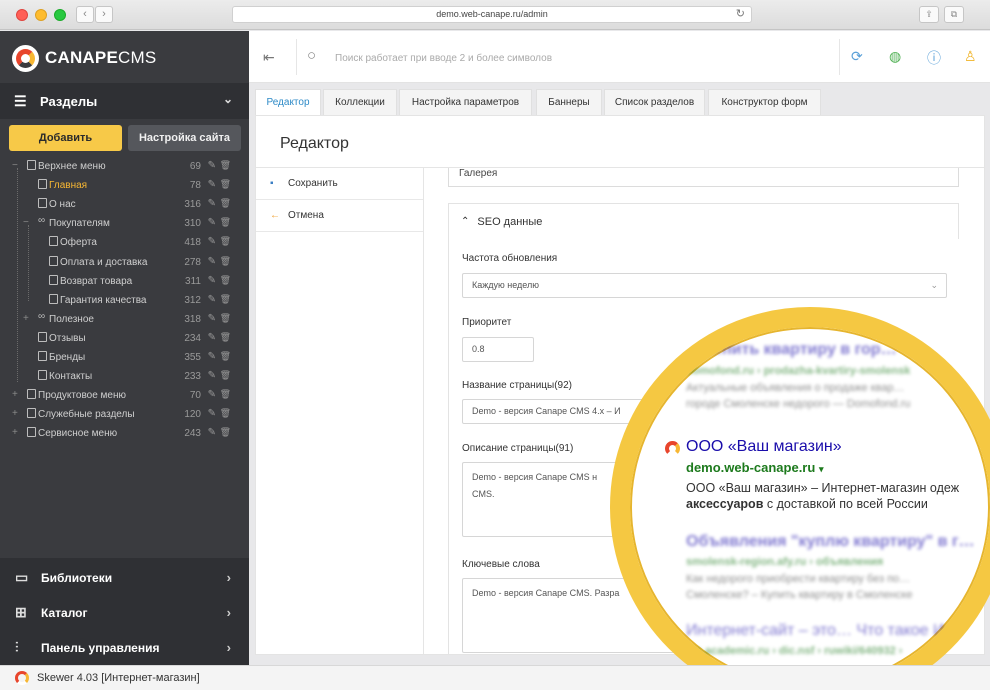 Image resolution: width=990 pixels, height=690 pixels. What do you see at coordinates (124, 320) in the screenshot?
I see `tree-item: + ∞ Полезное 318 ✎ 🗑` at bounding box center [124, 320].